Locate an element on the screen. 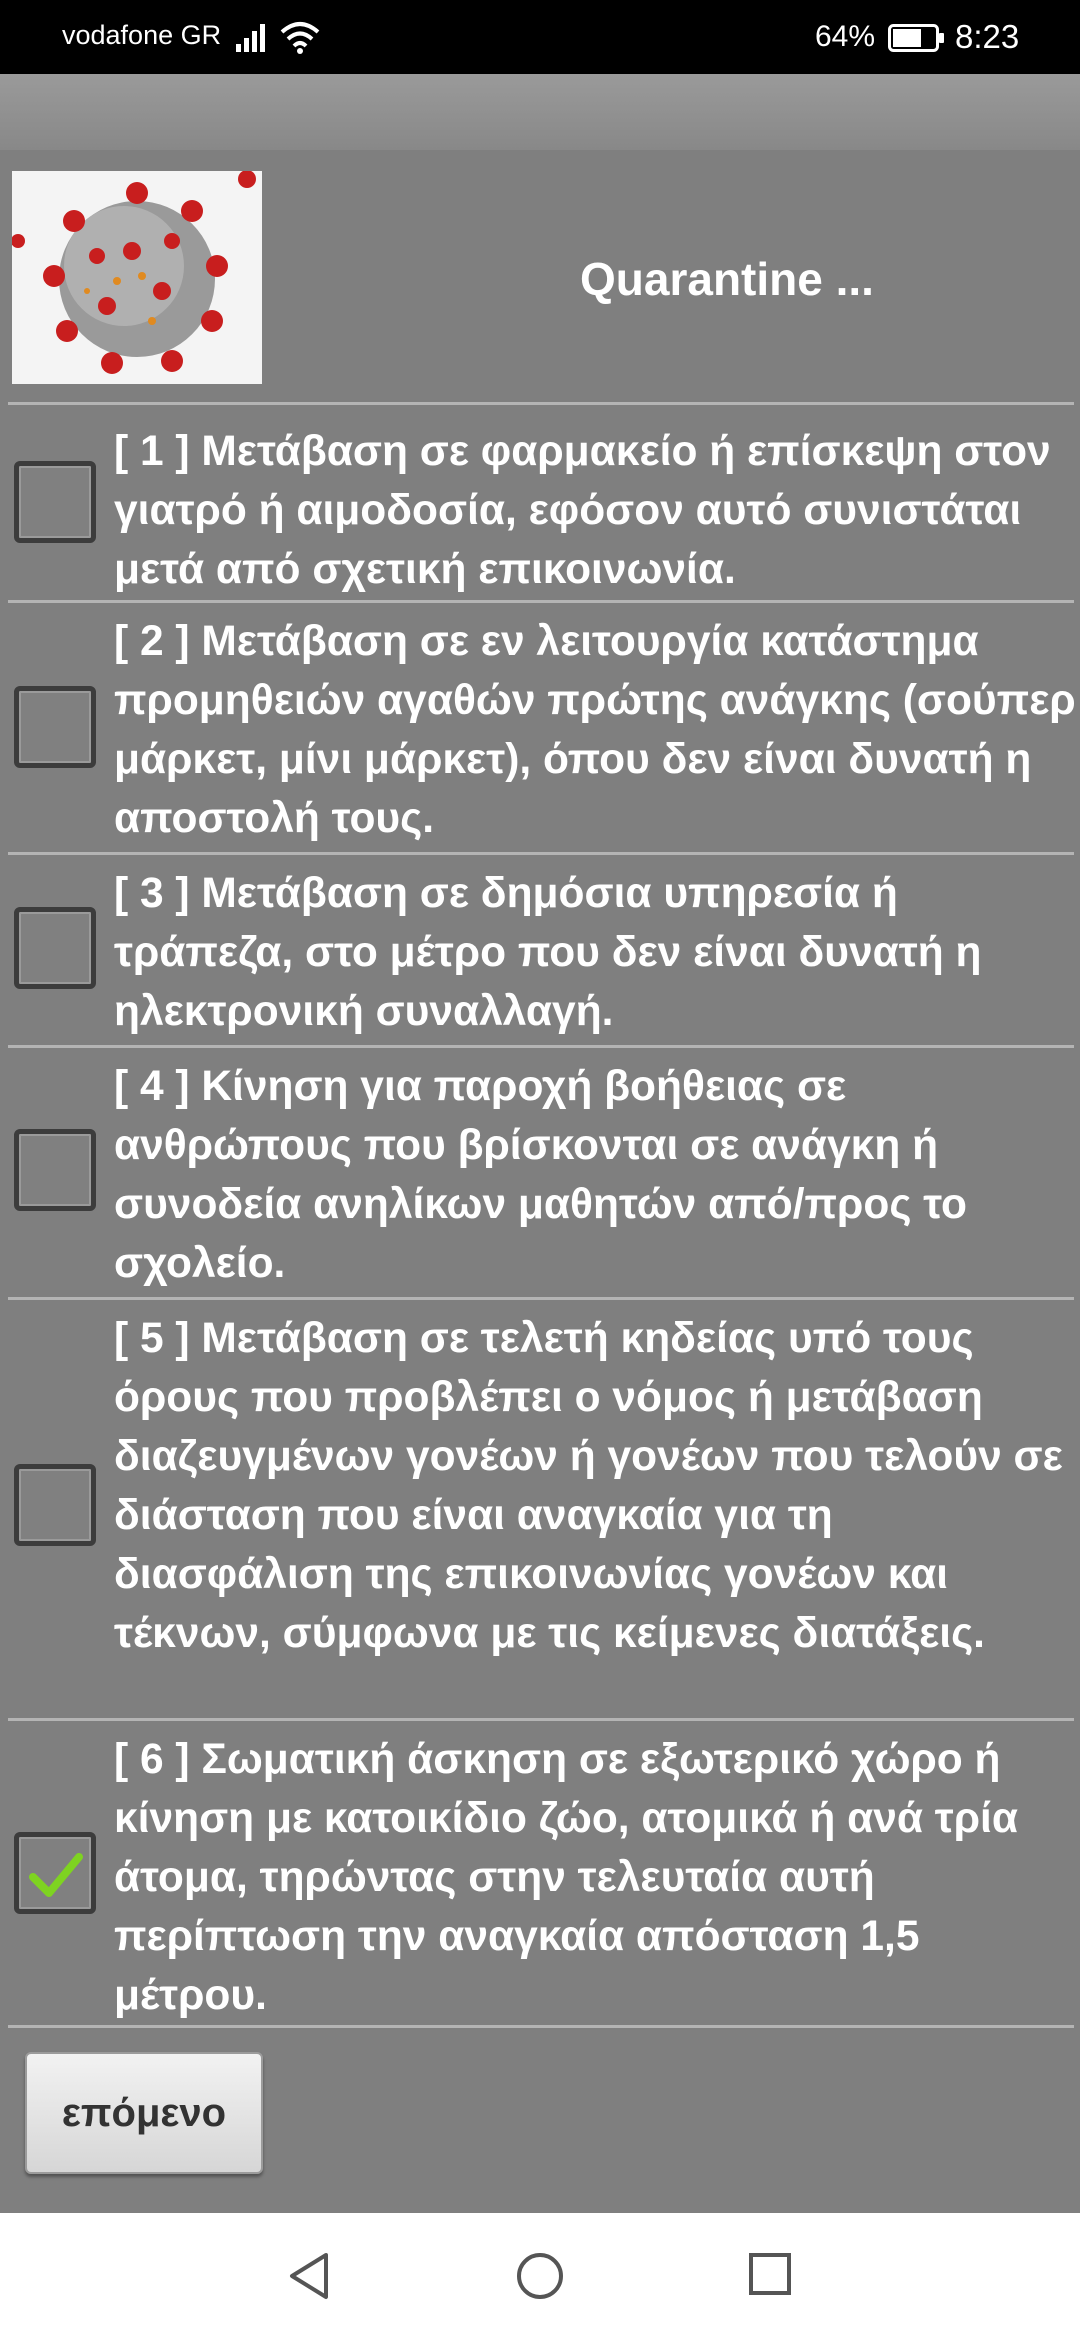  status-bar: vodafone GR 64% 8:23 is located at coordinates (540, 37).